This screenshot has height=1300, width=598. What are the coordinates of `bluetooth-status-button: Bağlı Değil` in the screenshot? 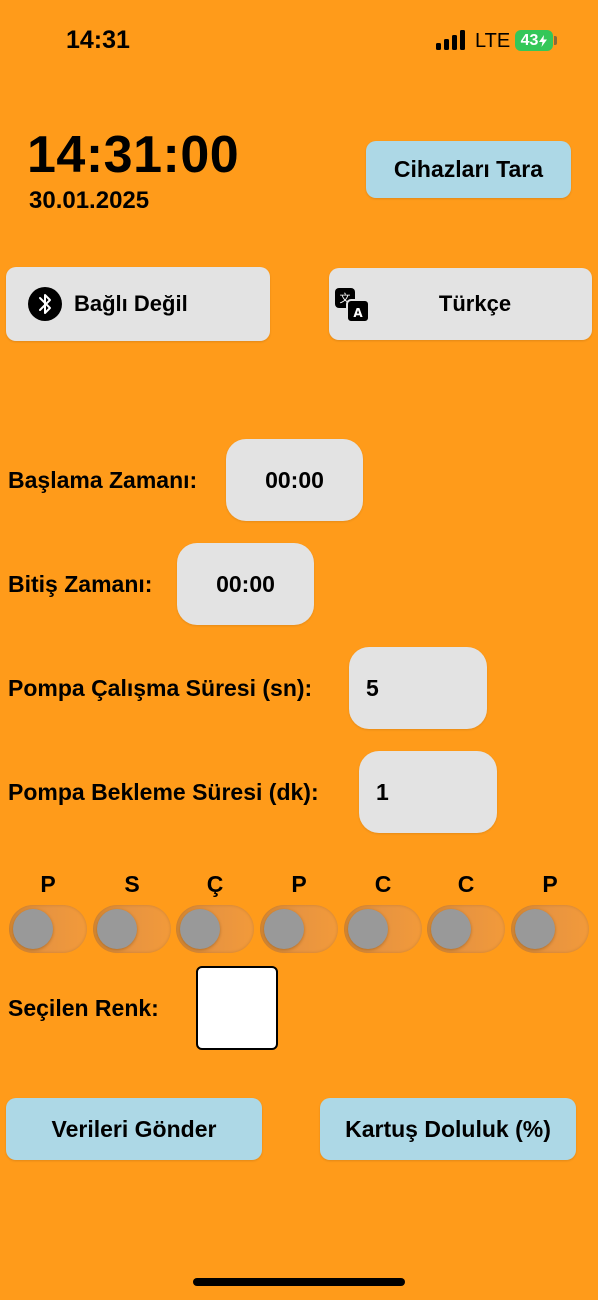 It's located at (138, 304).